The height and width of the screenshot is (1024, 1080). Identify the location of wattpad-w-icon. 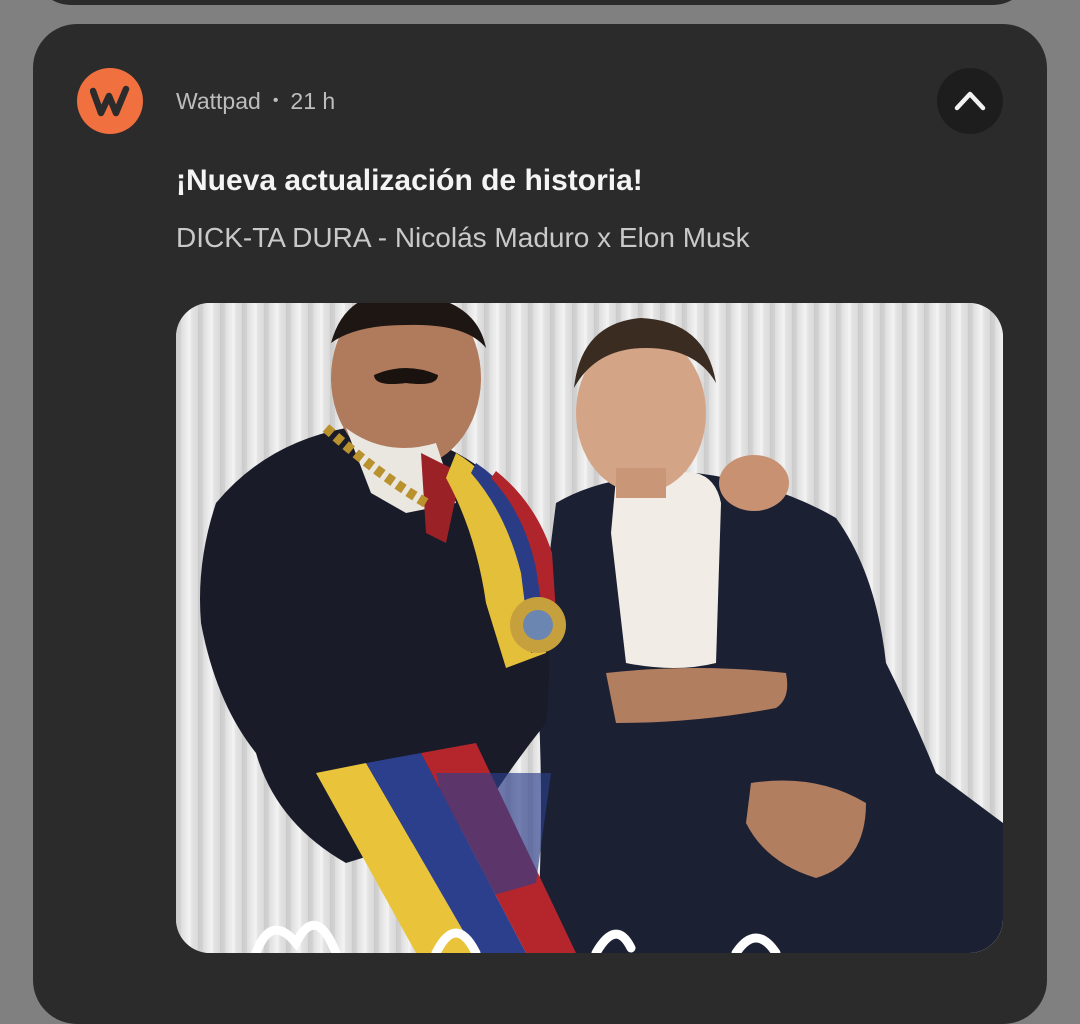
(110, 101).